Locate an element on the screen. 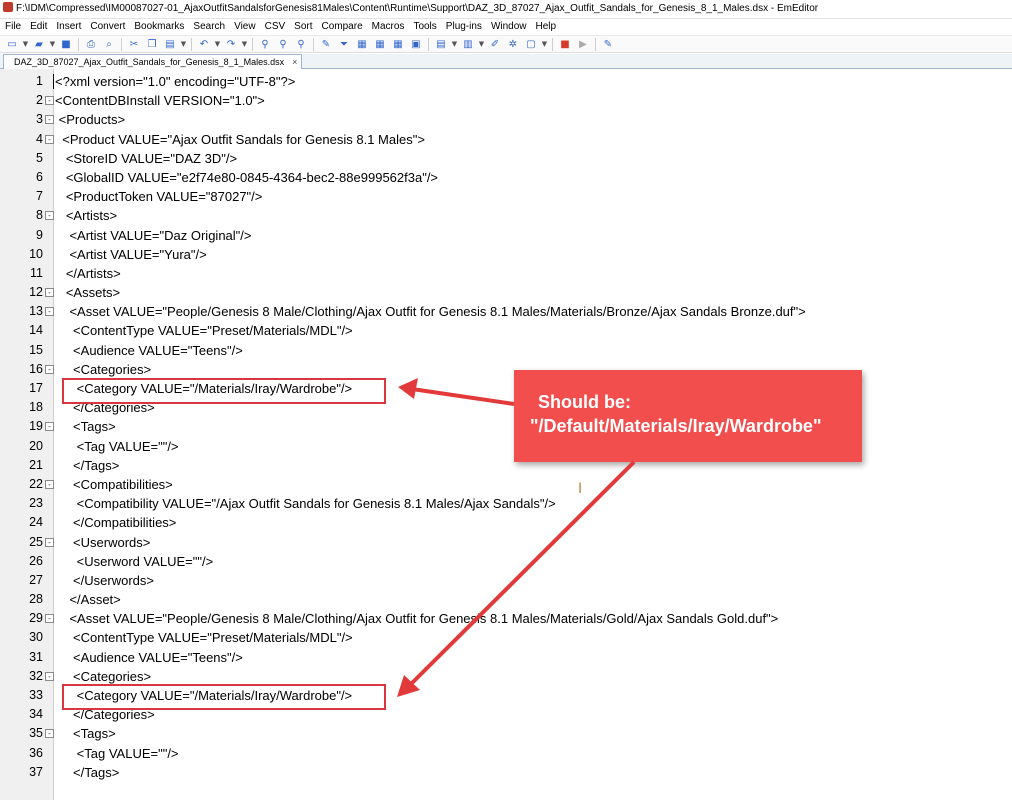 The width and height of the screenshot is (1012, 800). menu-tools: Tools is located at coordinates (424, 26).